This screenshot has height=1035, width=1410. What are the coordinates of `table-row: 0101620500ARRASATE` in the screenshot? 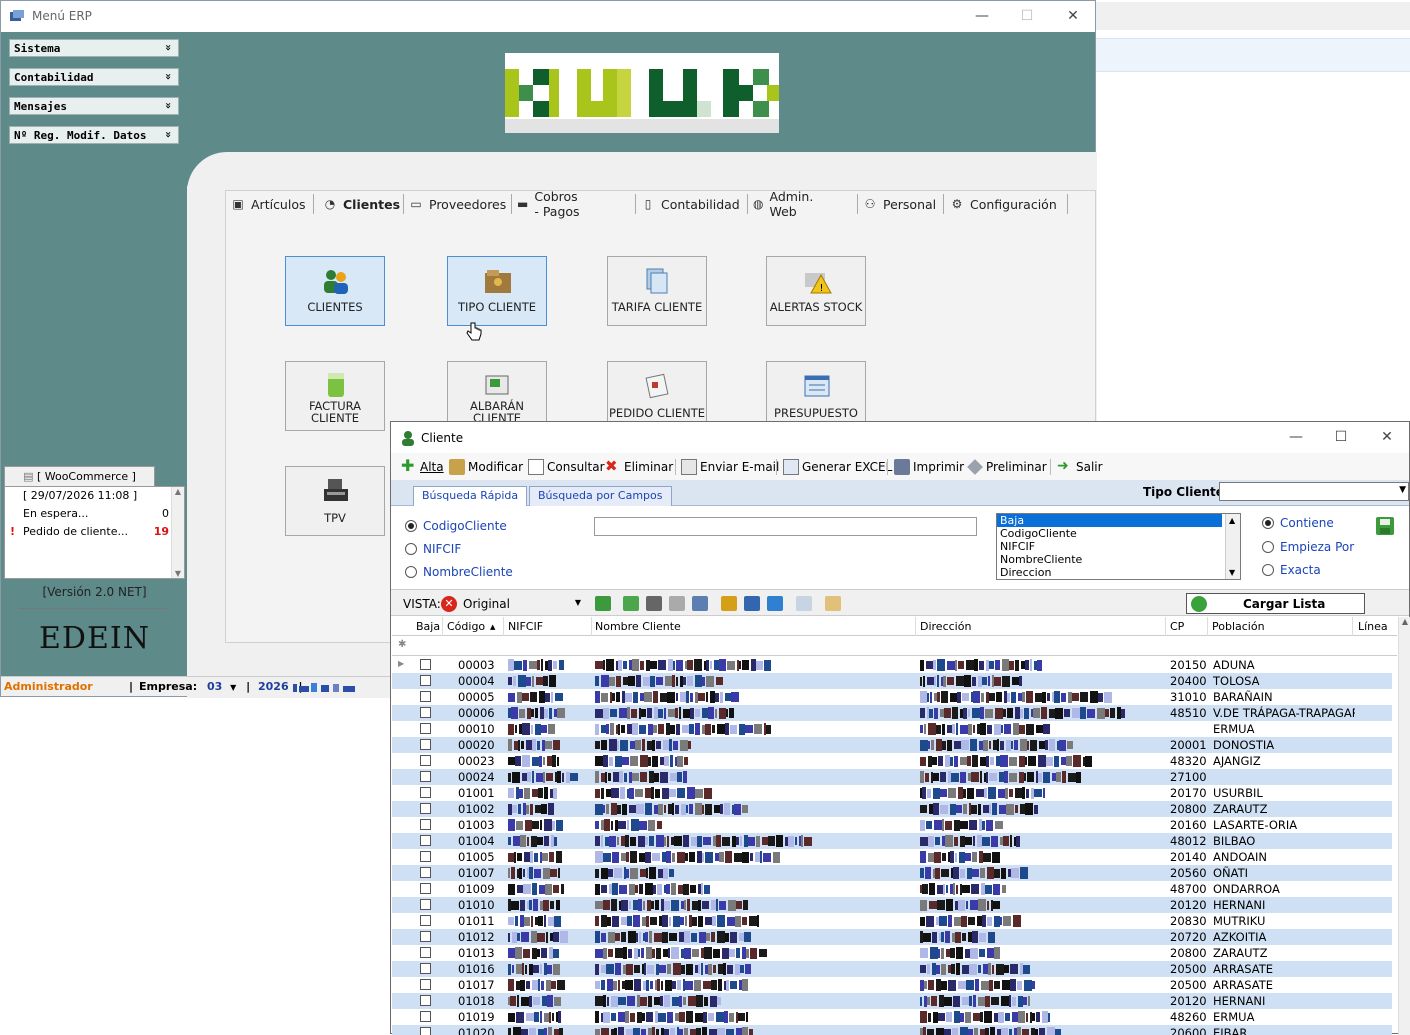 It's located at (892, 969).